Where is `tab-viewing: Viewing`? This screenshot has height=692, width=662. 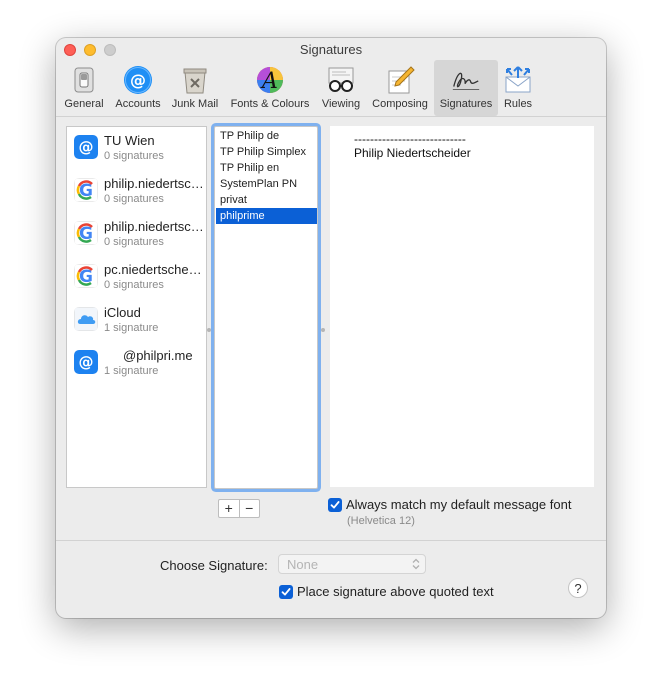 tab-viewing: Viewing is located at coordinates (341, 88).